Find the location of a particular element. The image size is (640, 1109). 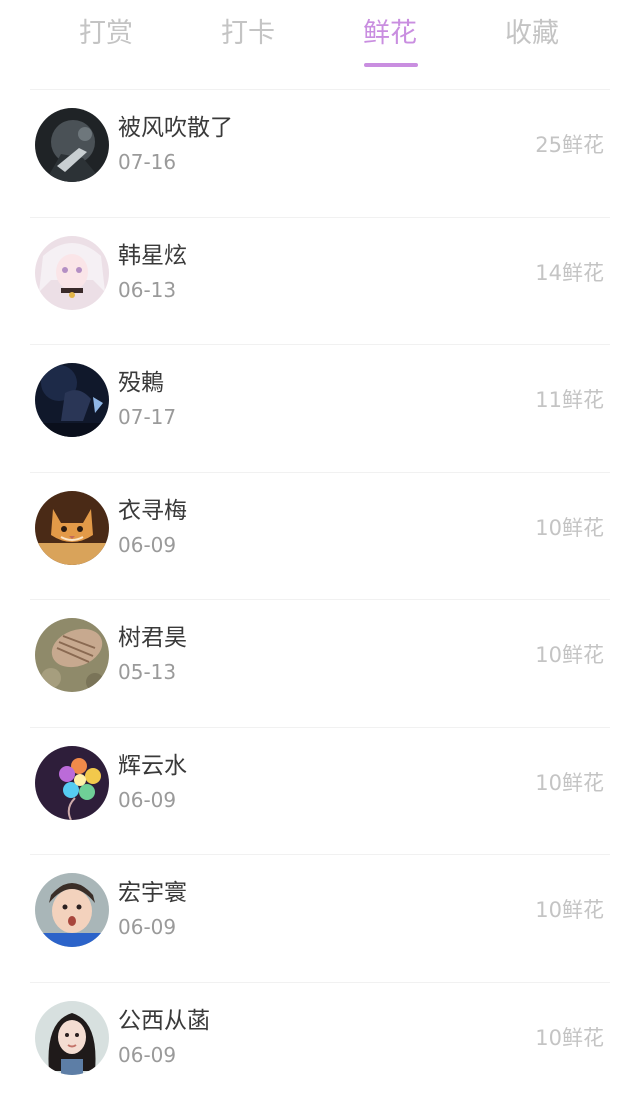

user-name: 韩星炫 is located at coordinates (152, 256).